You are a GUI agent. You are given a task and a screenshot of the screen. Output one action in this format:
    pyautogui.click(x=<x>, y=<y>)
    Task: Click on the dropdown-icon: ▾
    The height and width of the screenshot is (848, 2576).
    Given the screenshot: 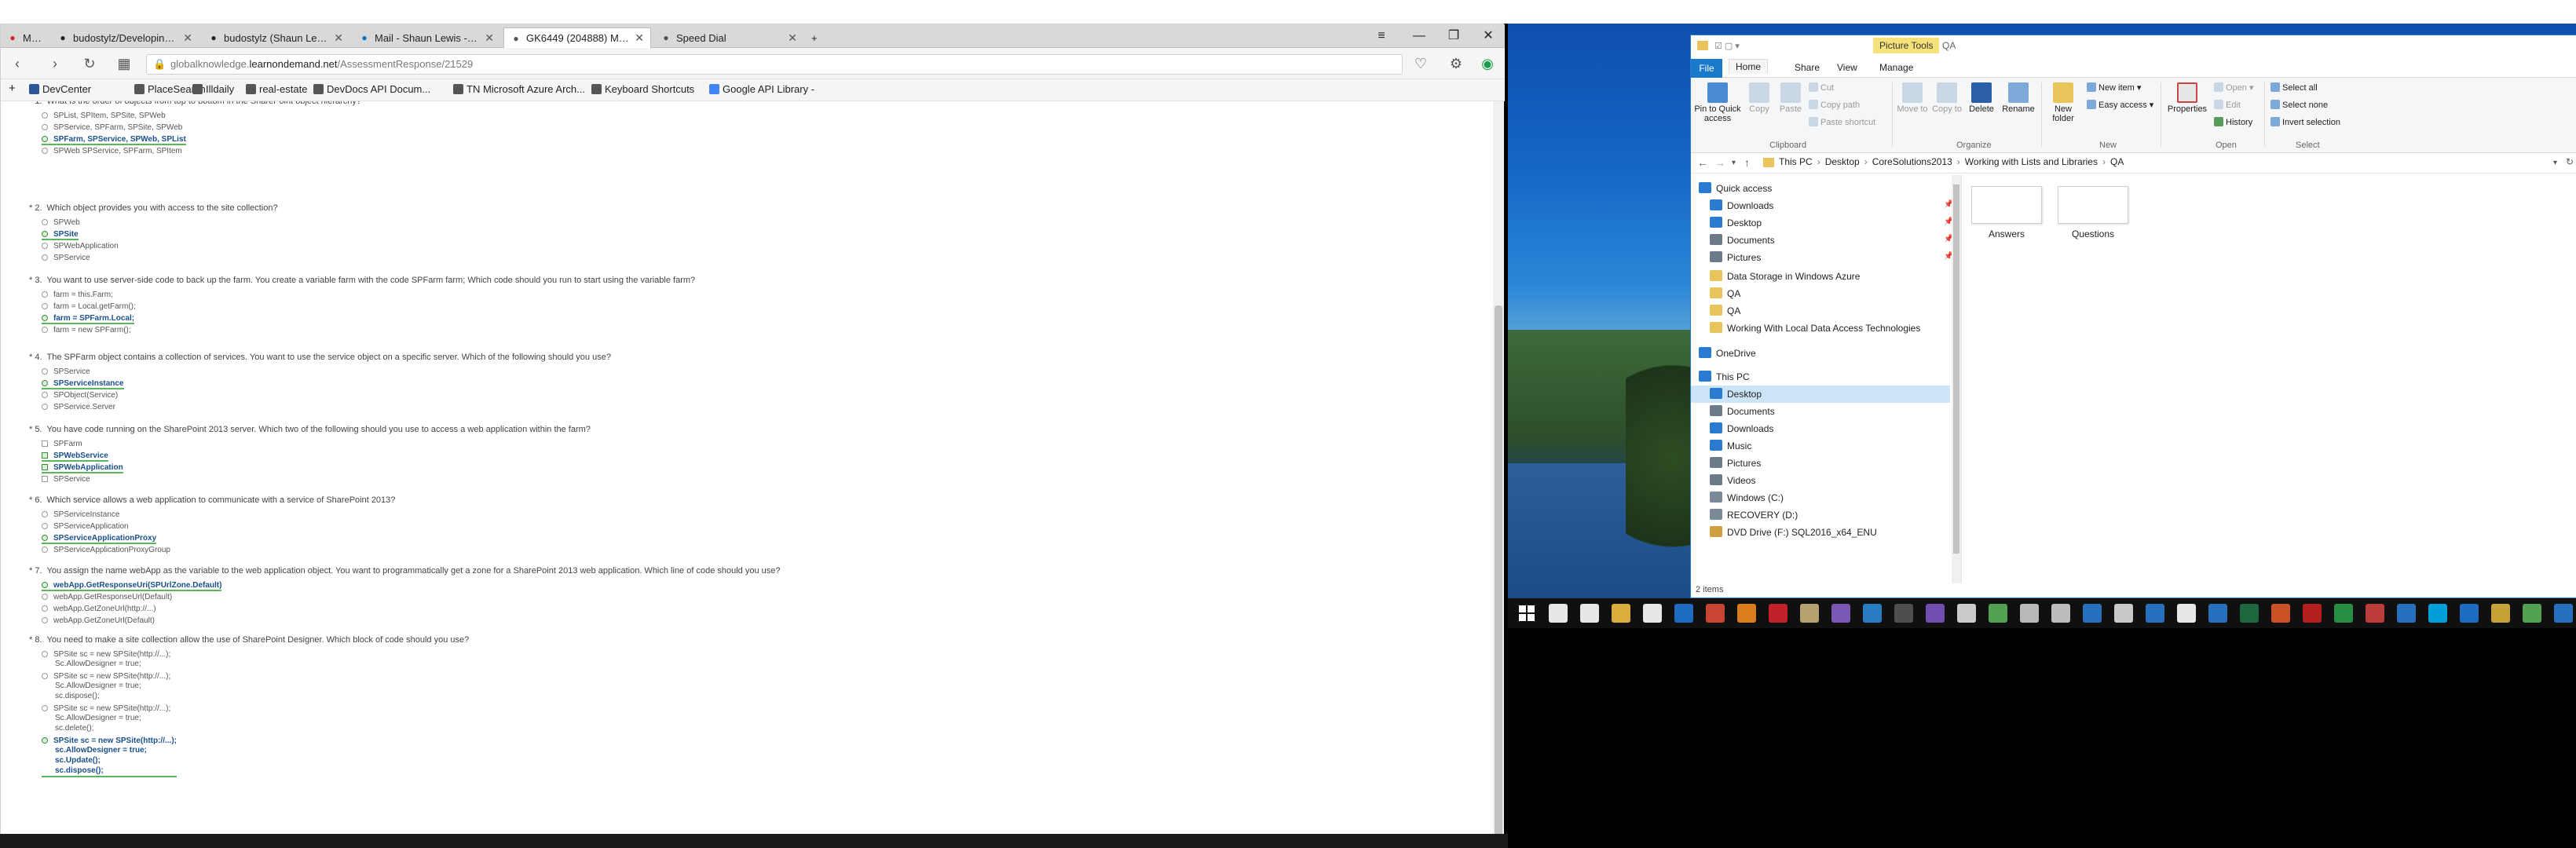 What is the action you would take?
    pyautogui.click(x=2555, y=163)
    